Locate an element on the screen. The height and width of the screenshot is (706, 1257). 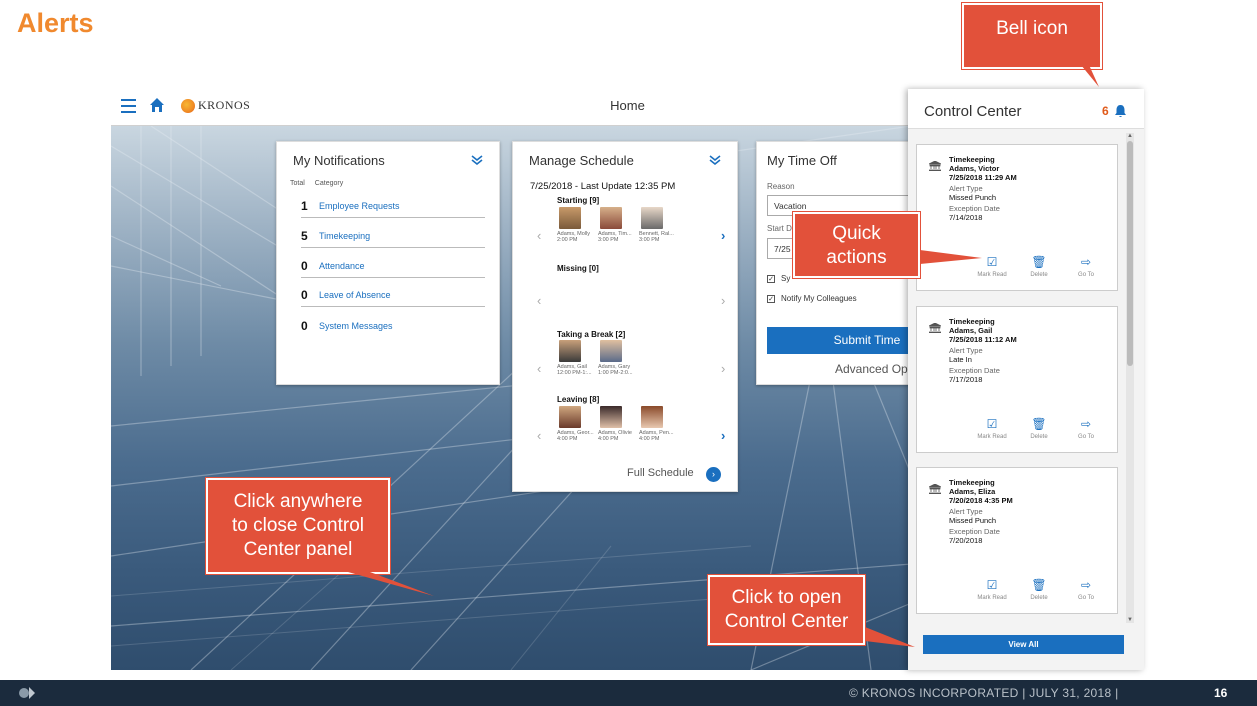
scroll-up-icon: ▲ is located at coordinates (1130, 136).